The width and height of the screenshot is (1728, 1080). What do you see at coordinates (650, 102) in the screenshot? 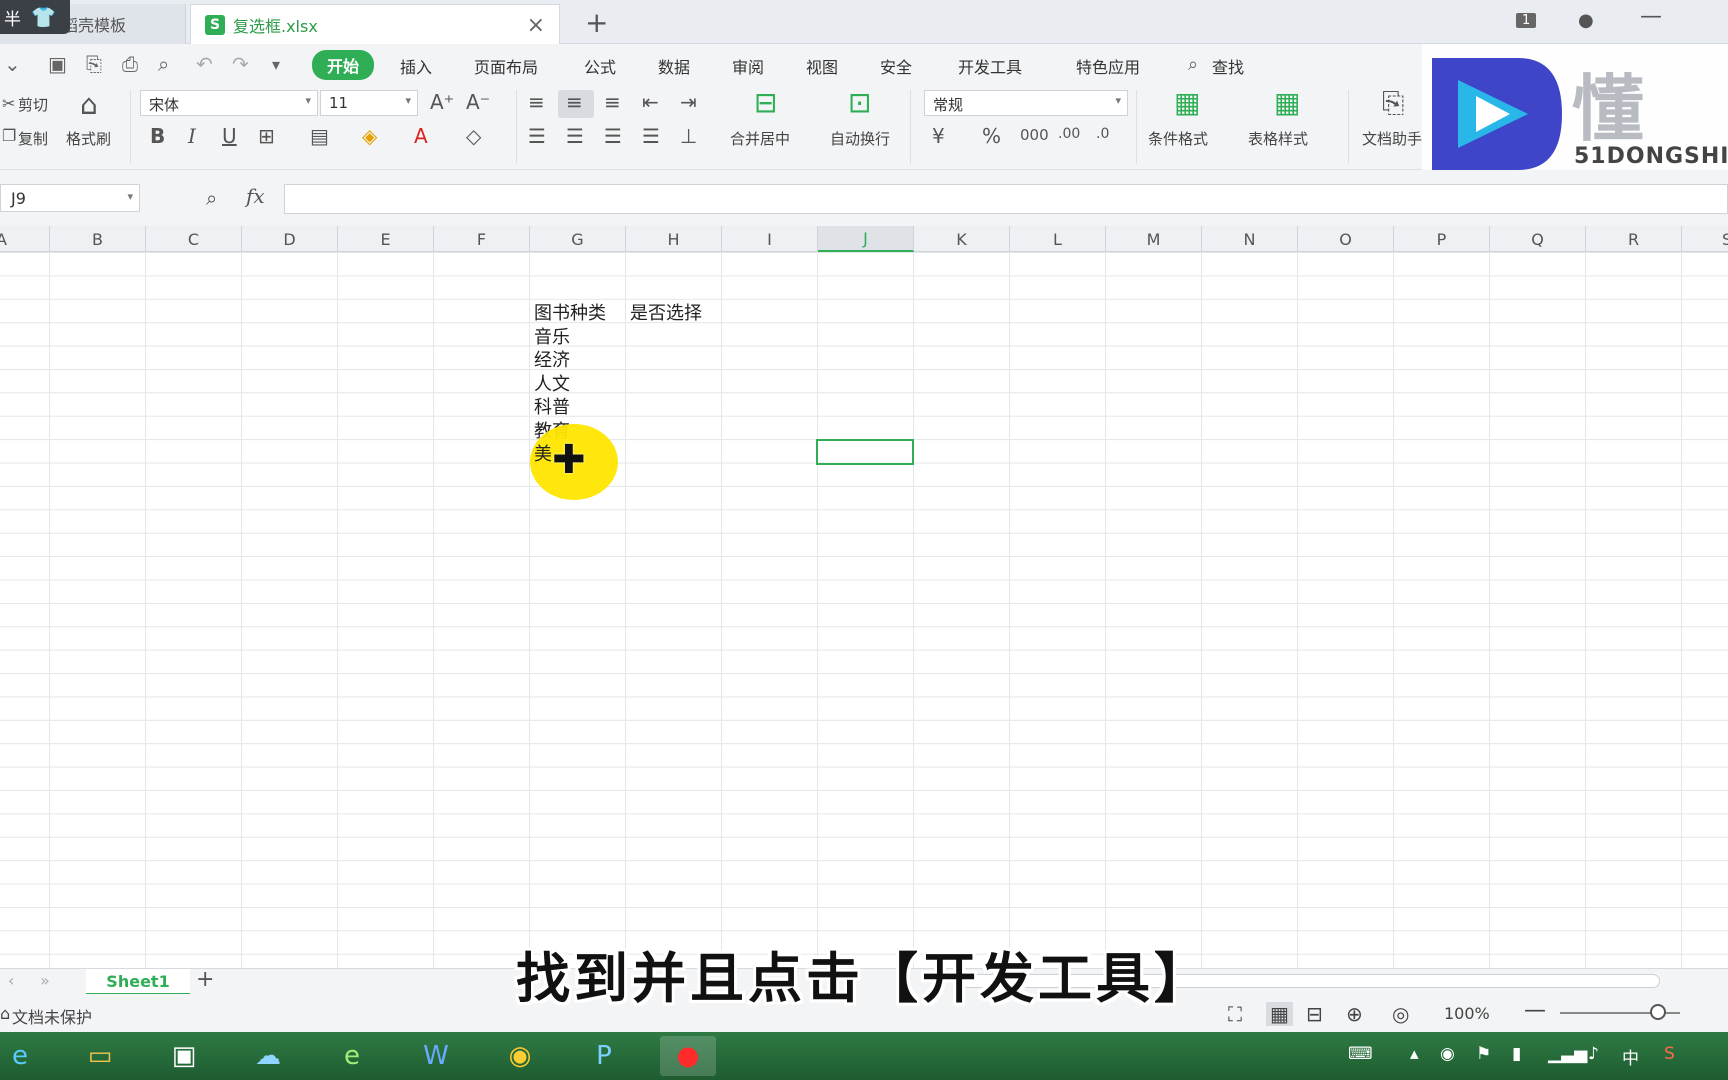
I see `decrease-indent-icon: ⇤` at bounding box center [650, 102].